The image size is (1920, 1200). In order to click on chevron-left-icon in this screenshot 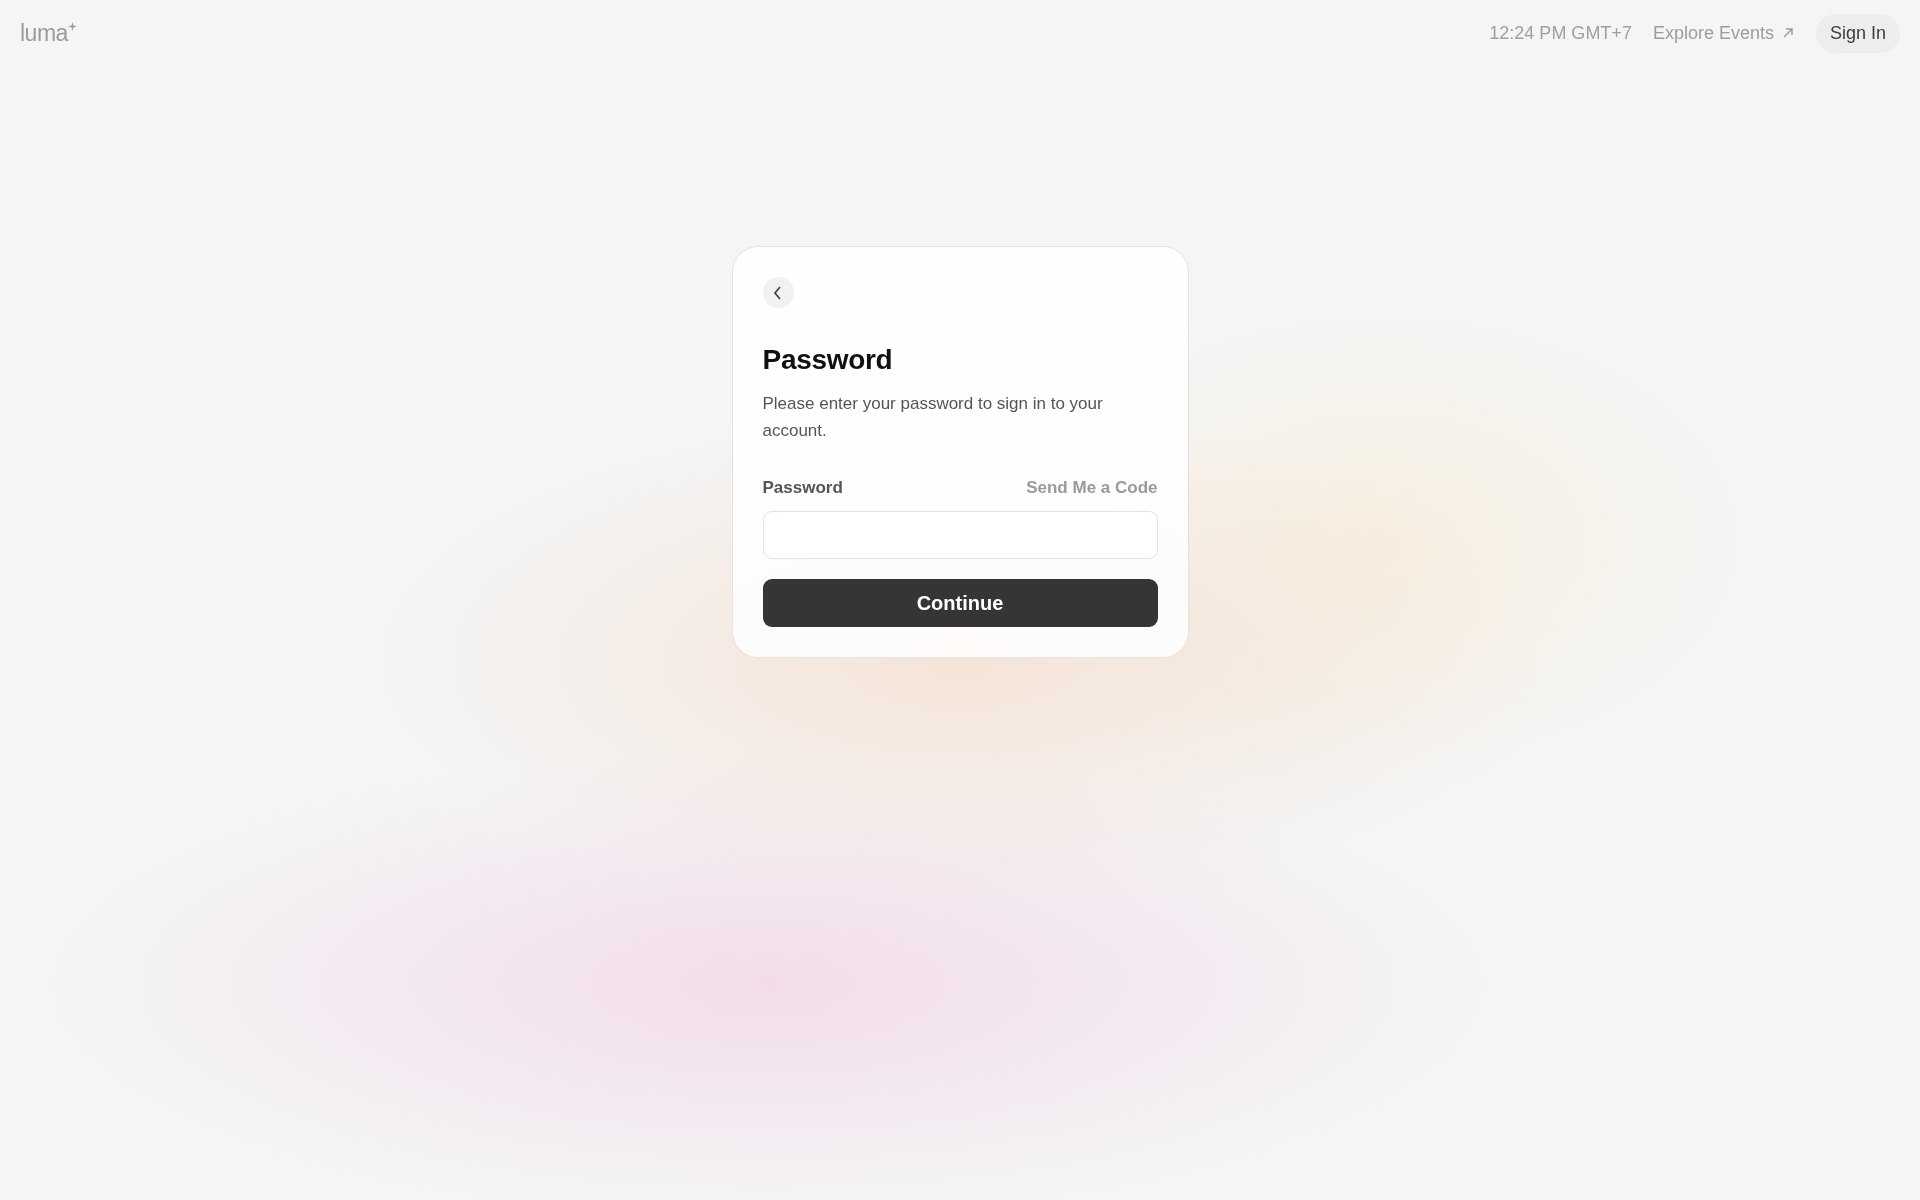, I will do `click(778, 292)`.